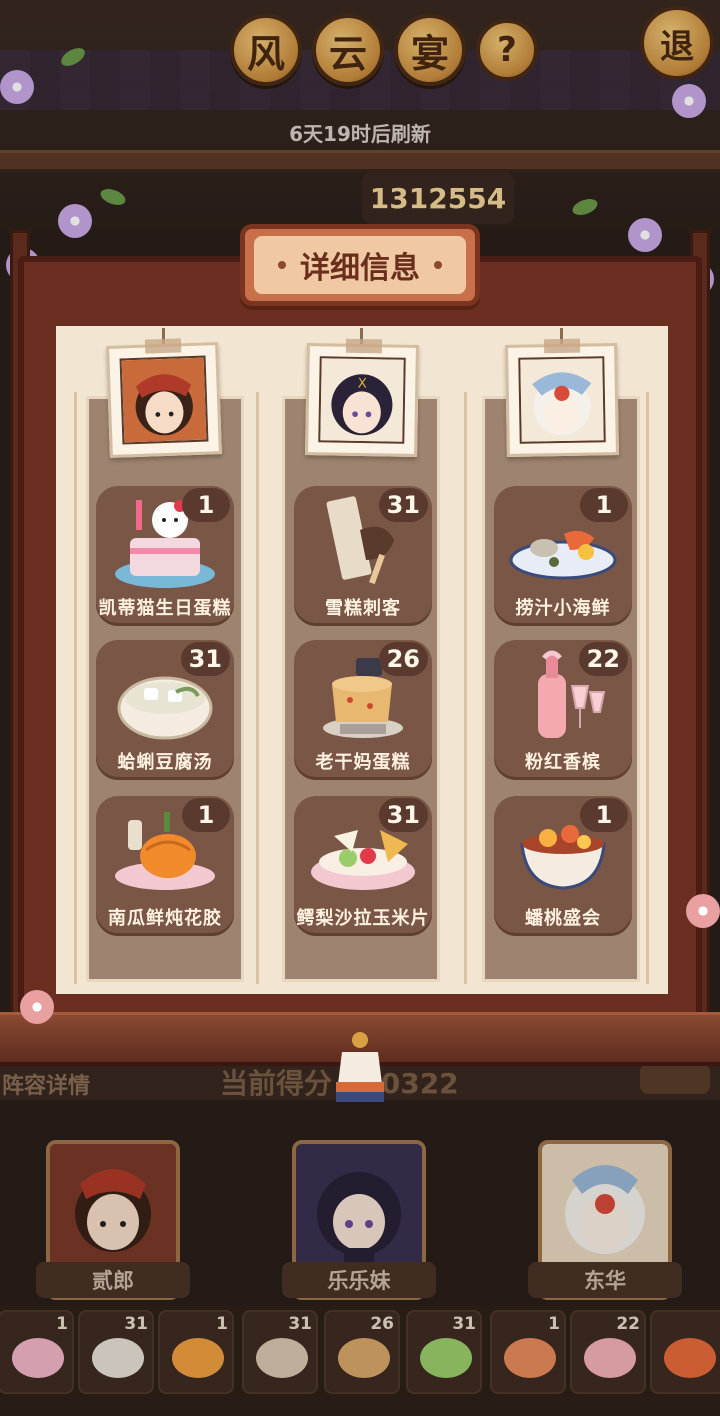  What do you see at coordinates (563, 918) in the screenshot?
I see `dish-name: 蟠桃盛会` at bounding box center [563, 918].